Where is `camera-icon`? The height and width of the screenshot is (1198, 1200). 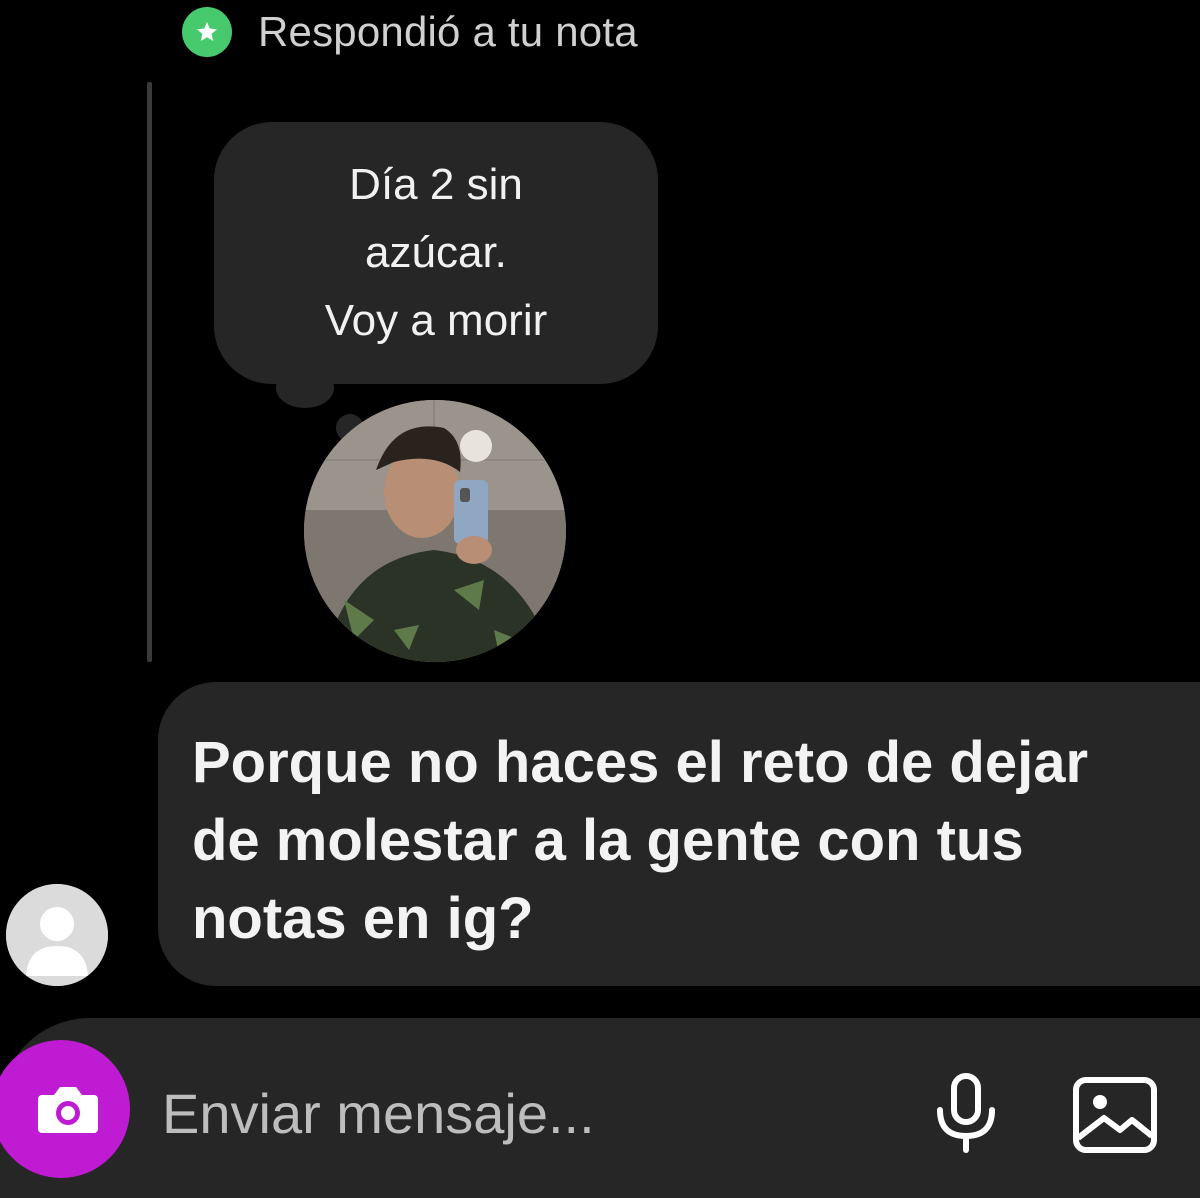
camera-icon is located at coordinates (68, 1110).